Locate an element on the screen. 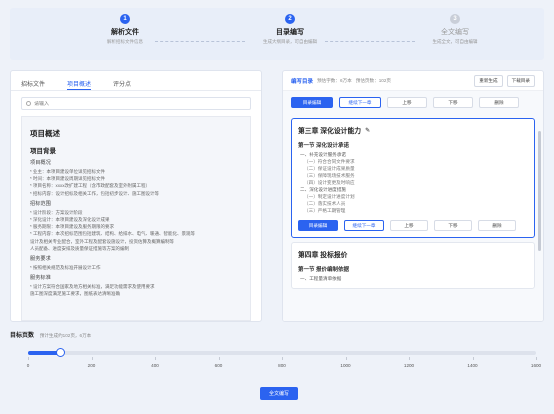 The height and width of the screenshot is (414, 554). target-pages-title: 目标页数 is located at coordinates (22, 336).